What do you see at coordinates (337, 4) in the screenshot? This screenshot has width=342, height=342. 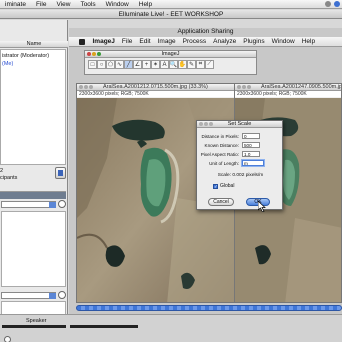 I see `spotlight-icon` at bounding box center [337, 4].